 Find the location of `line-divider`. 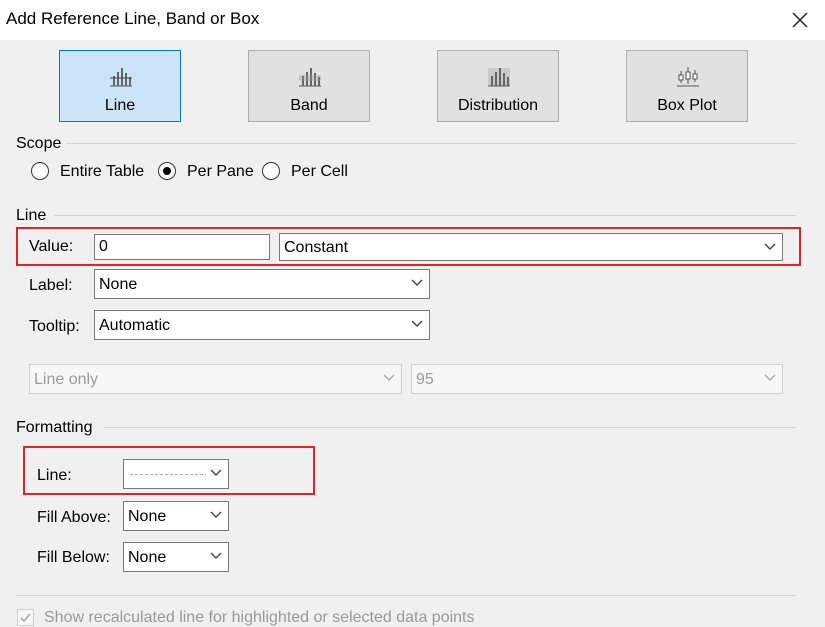

line-divider is located at coordinates (425, 215).